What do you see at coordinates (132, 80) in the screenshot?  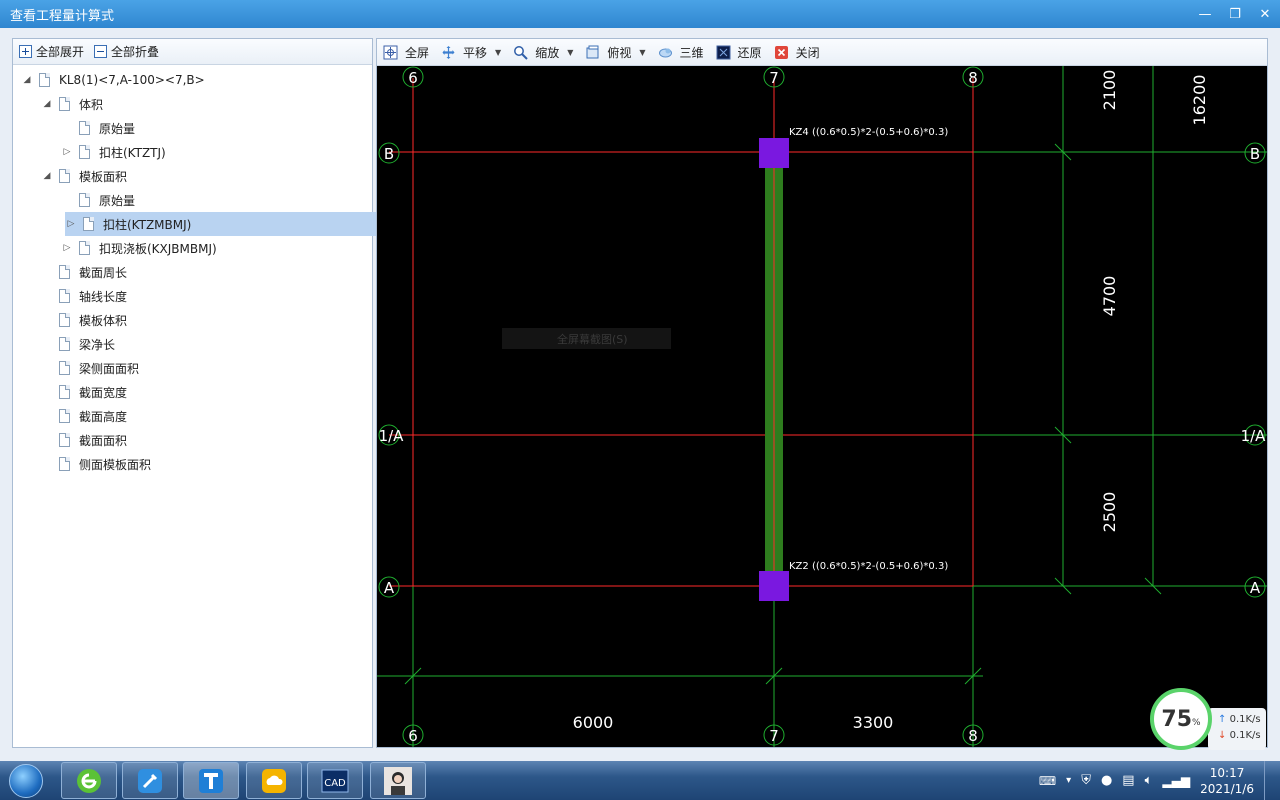 I see `tree-node-label: KL8(1)<7,A-100><7,B>` at bounding box center [132, 80].